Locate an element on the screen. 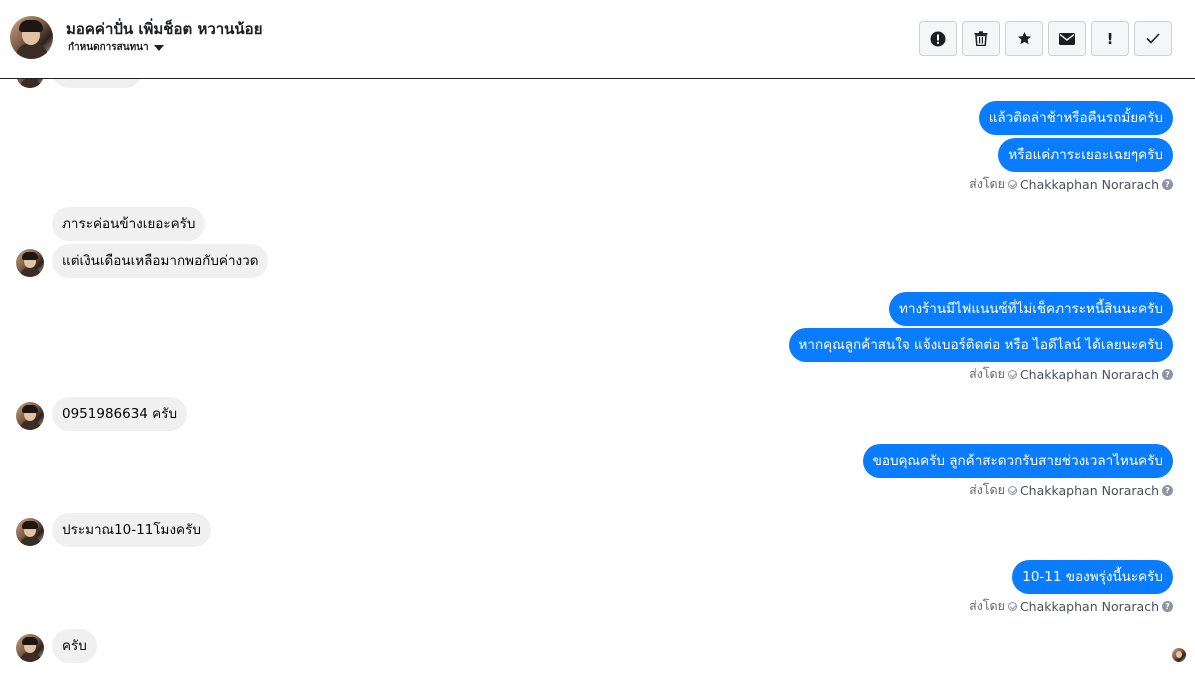 The width and height of the screenshot is (1195, 690). follow-up-button: ! is located at coordinates (1110, 38).